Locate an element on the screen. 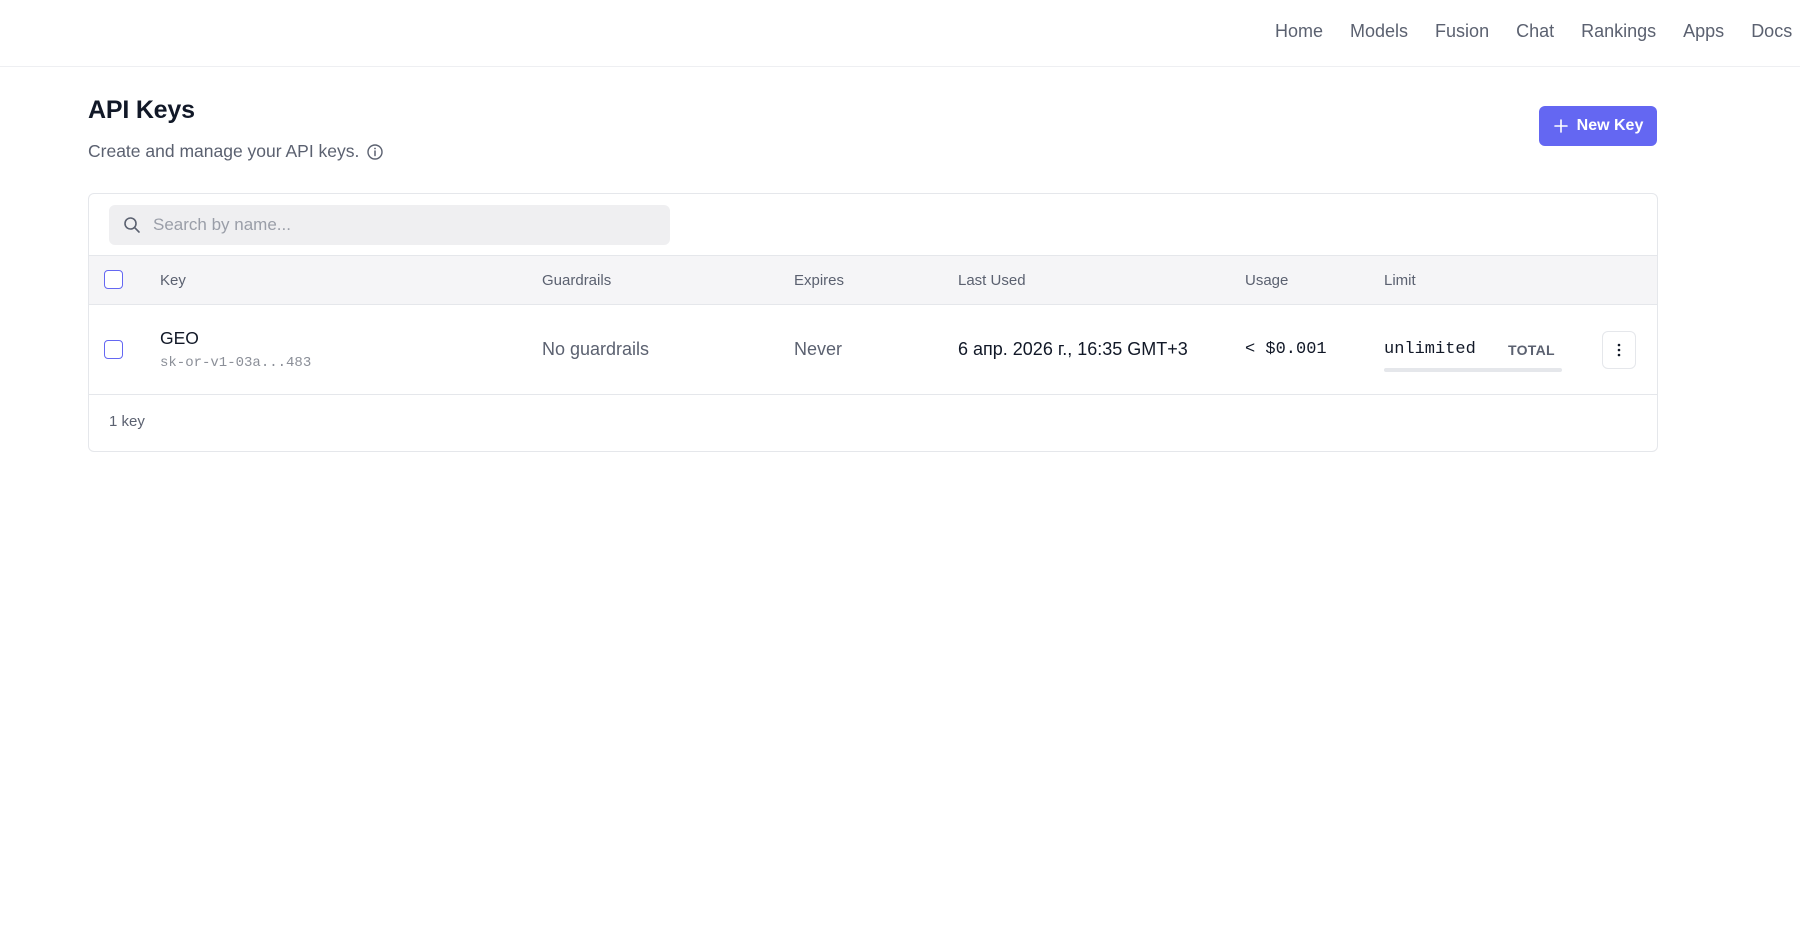 The width and height of the screenshot is (1800, 942). limit-value: unlimited is located at coordinates (1430, 349).